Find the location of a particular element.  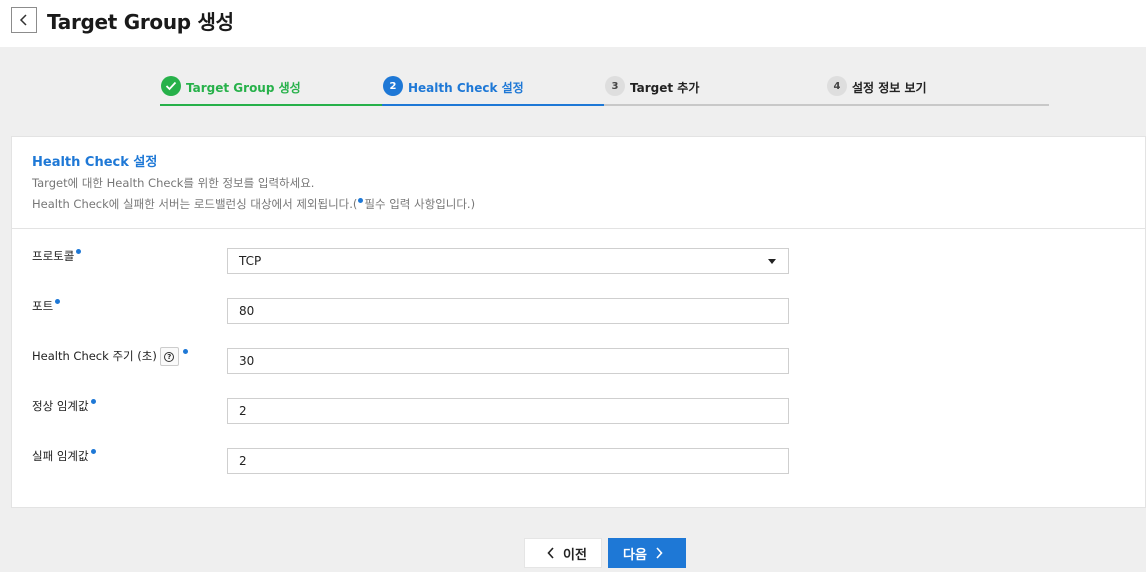

step-review: 4 설정 정보 보기 is located at coordinates (937, 89).